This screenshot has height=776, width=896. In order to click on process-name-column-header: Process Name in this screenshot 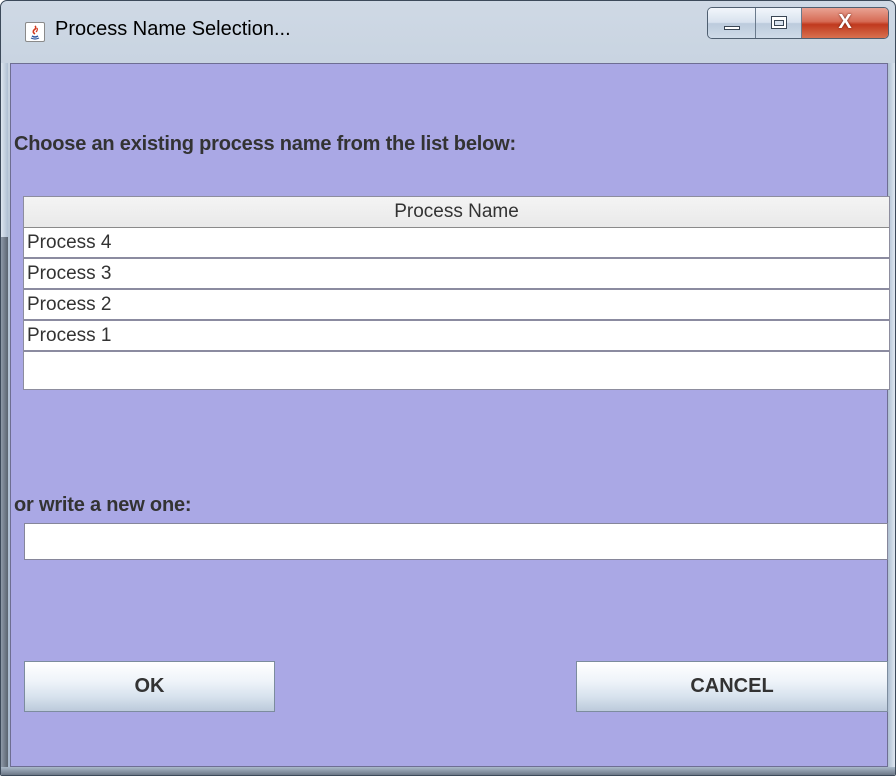, I will do `click(456, 212)`.